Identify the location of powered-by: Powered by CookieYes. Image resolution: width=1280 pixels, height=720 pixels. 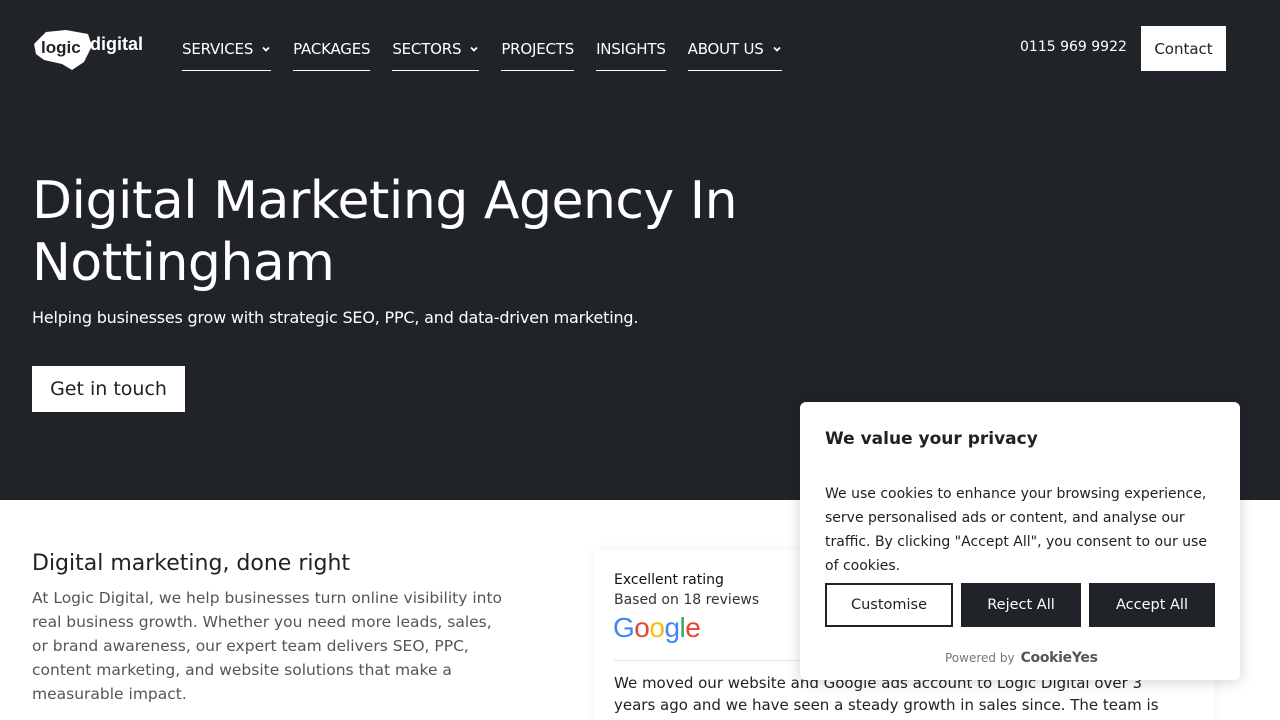
(1021, 658).